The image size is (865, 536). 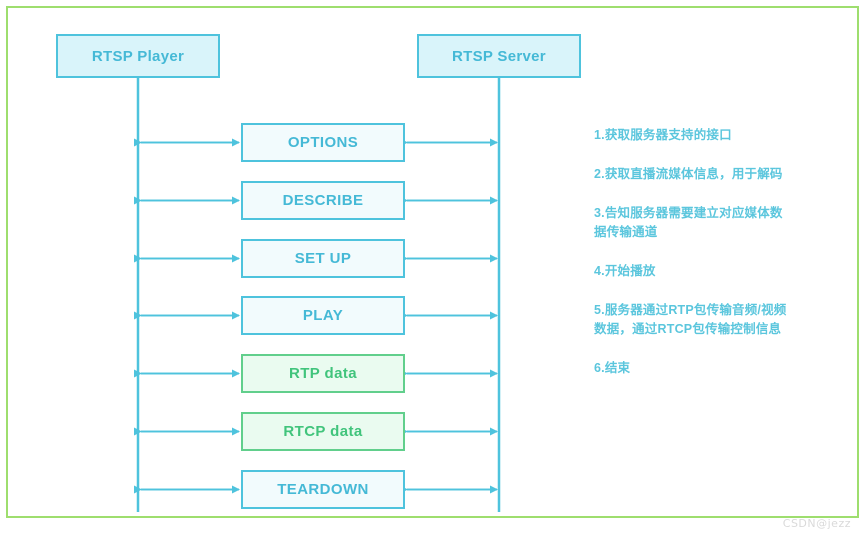 I want to click on message-box-rtp-data: RTP data, so click(x=323, y=373).